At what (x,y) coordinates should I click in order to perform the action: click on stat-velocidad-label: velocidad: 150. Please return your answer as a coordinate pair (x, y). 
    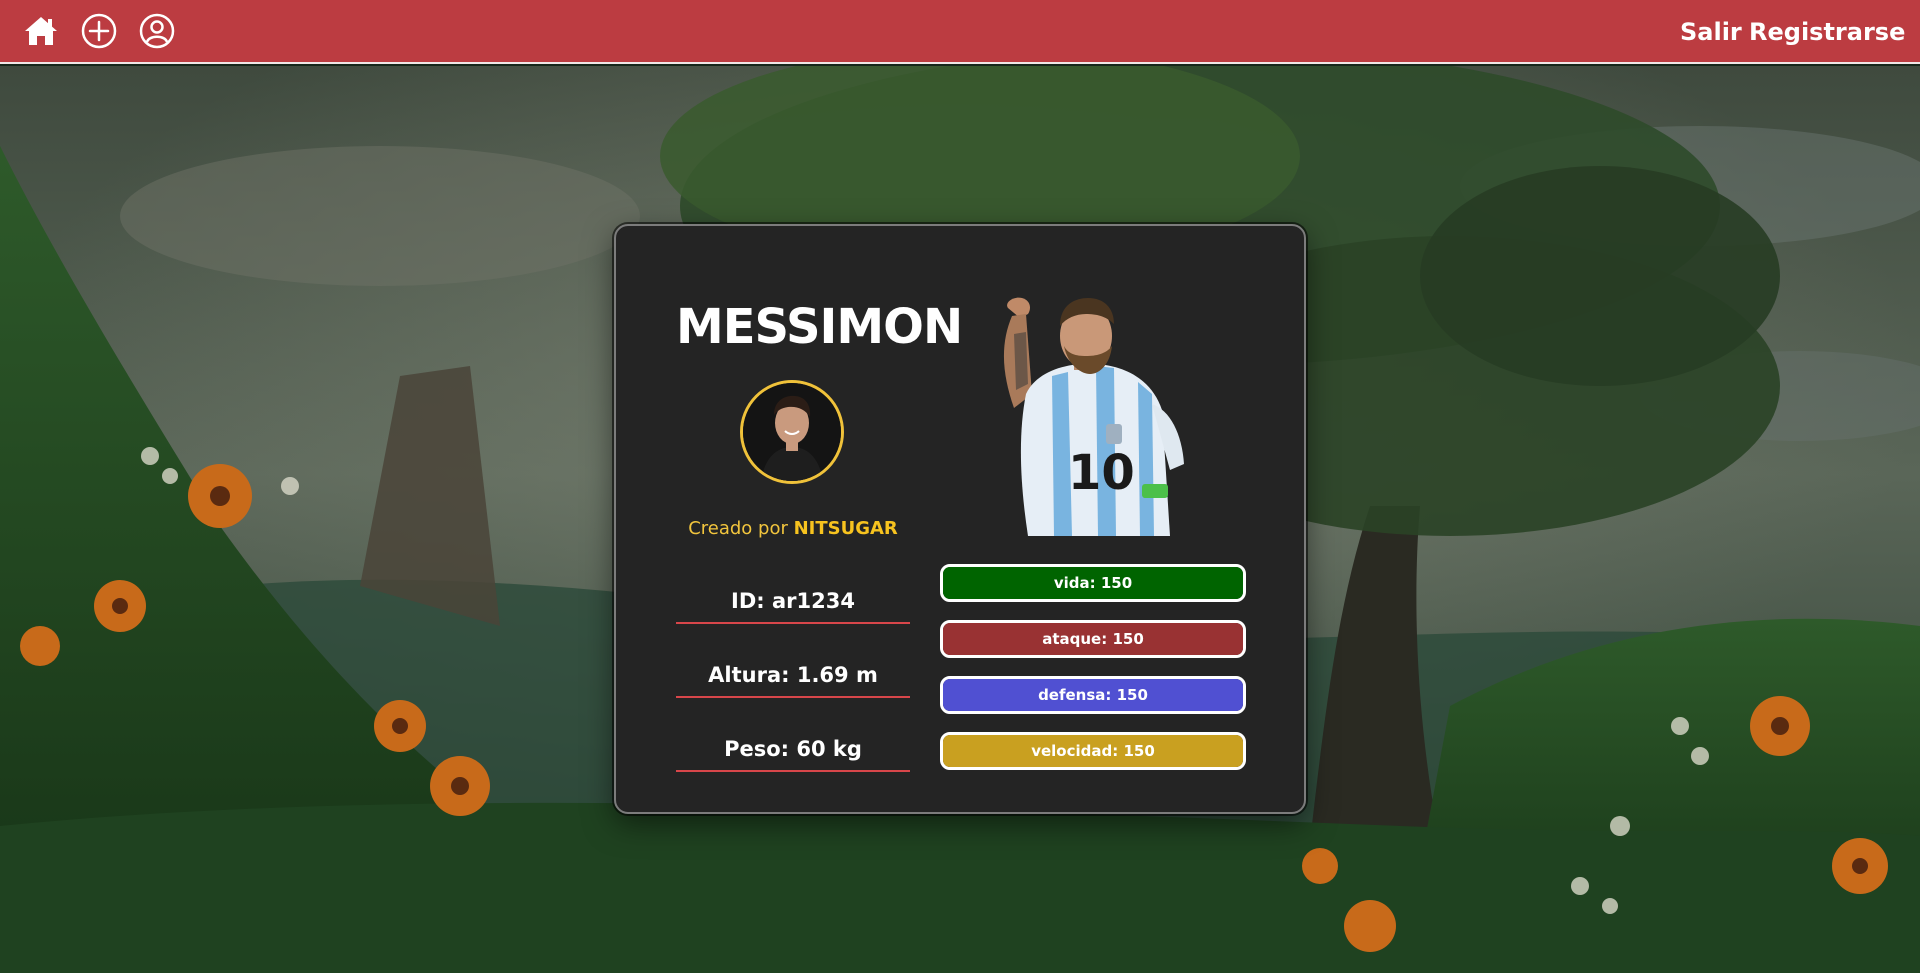
    Looking at the image, I should click on (1093, 751).